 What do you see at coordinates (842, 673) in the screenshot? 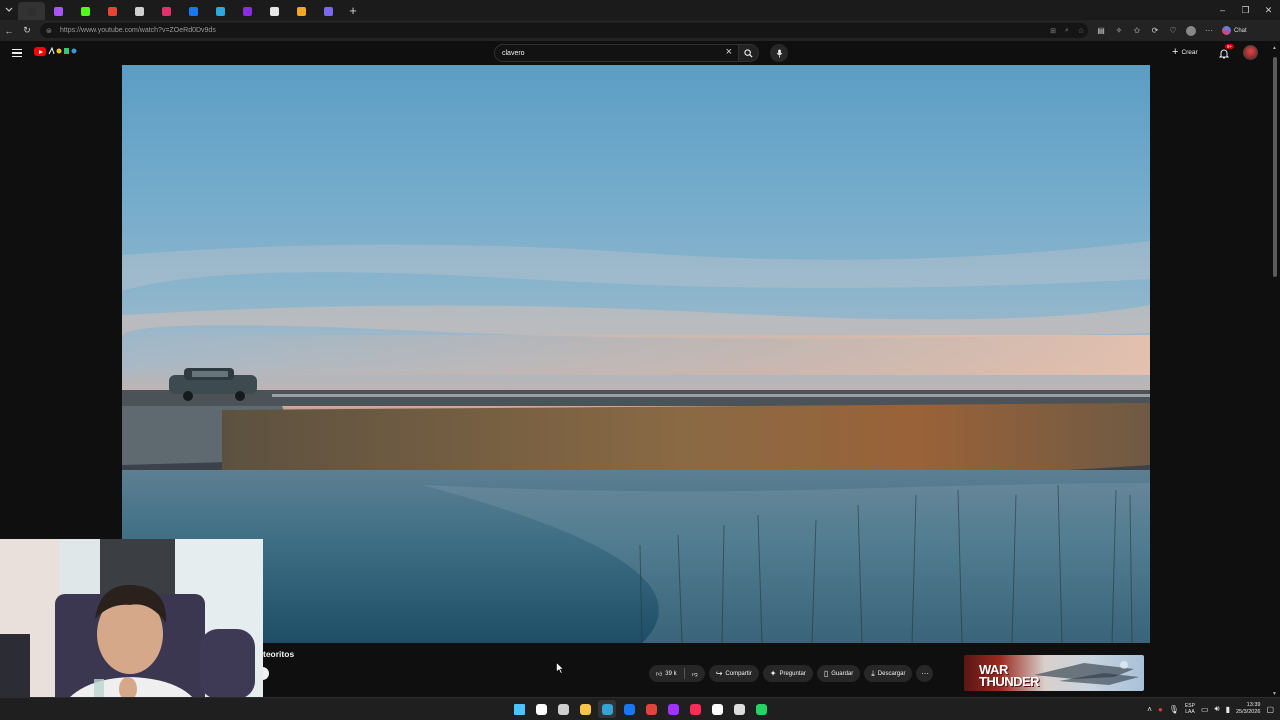
I see `save-label: Guardar` at bounding box center [842, 673].